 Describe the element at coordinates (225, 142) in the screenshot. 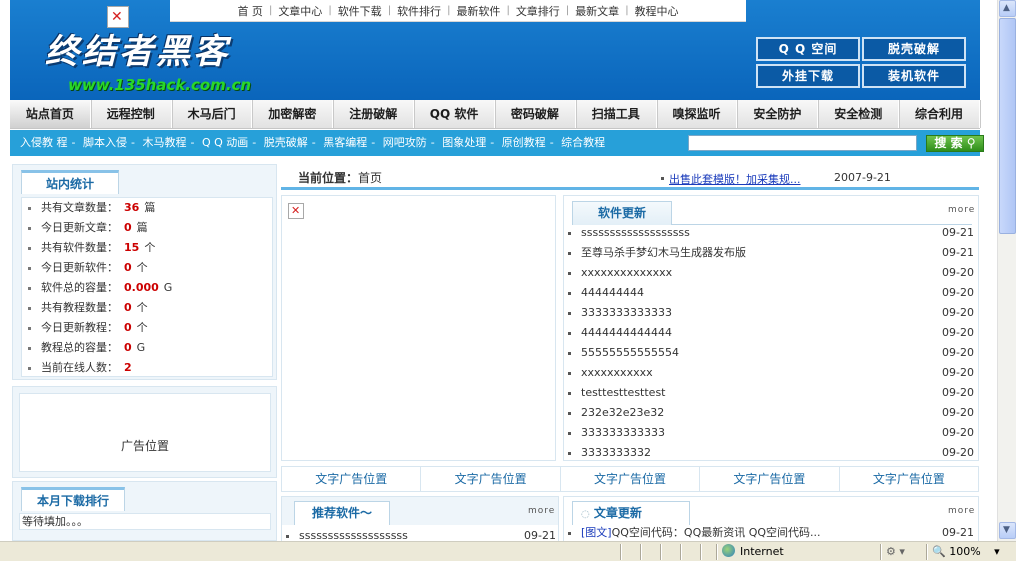

I see `subnav-qq-animation: Q Q 动画` at that location.